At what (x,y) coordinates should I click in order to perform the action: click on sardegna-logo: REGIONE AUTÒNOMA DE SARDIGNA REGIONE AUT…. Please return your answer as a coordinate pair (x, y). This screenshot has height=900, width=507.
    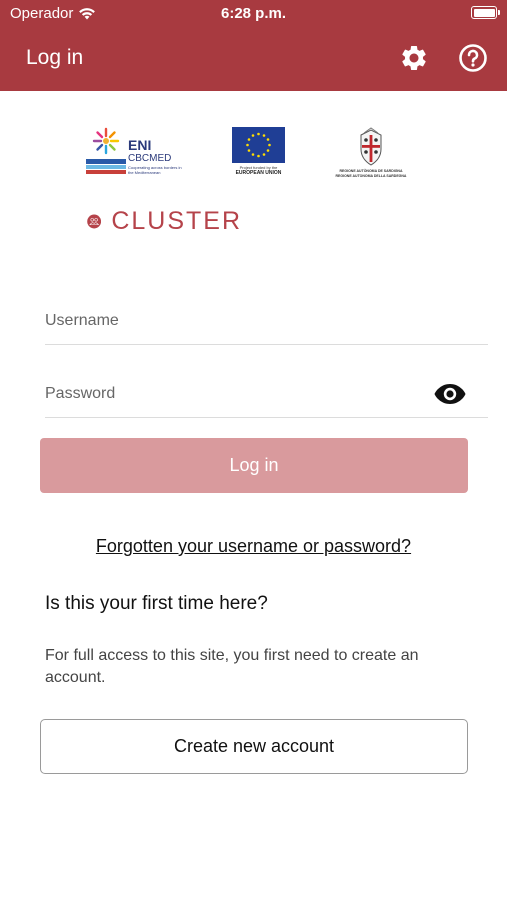
    Looking at the image, I should click on (371, 155).